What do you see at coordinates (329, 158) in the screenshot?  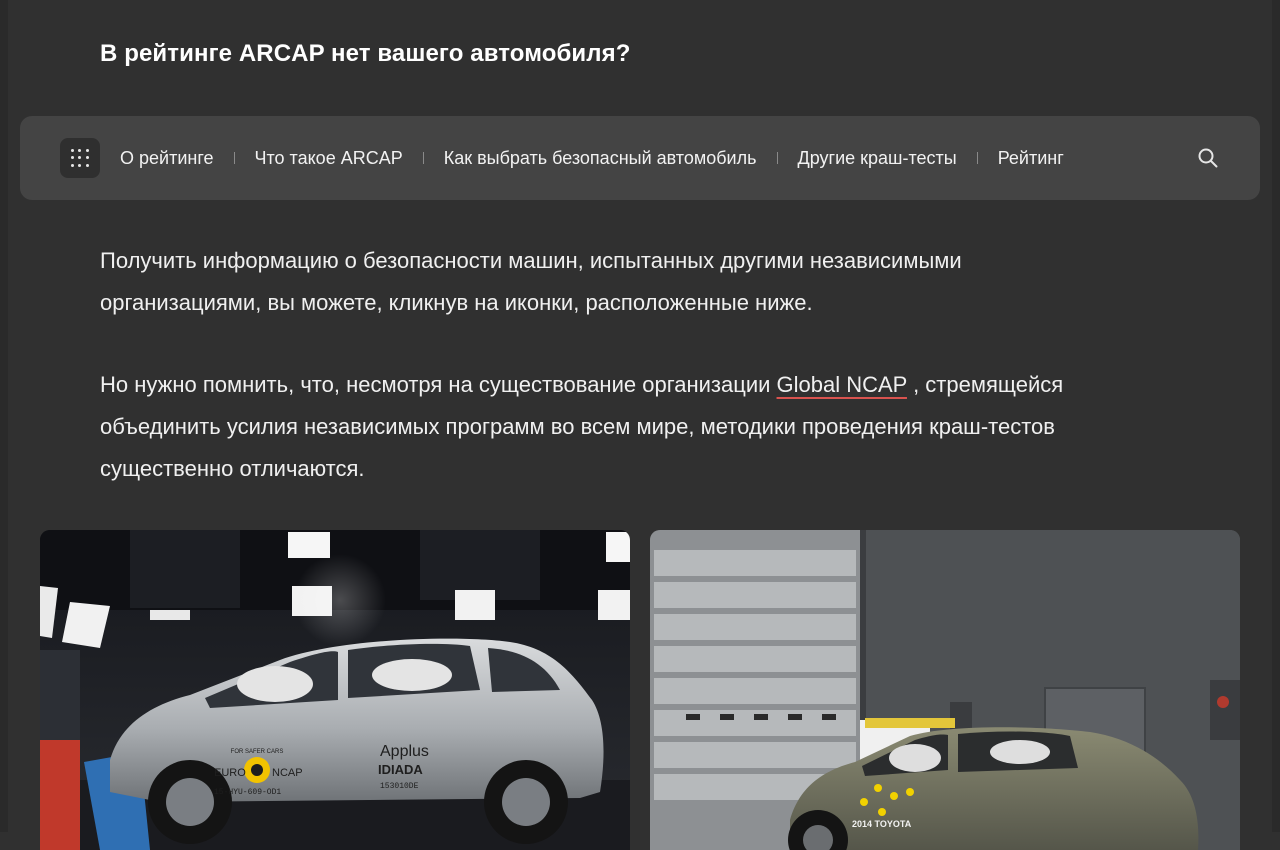 I see `nav-item-what-is-arcap: Что такое ARCAP` at bounding box center [329, 158].